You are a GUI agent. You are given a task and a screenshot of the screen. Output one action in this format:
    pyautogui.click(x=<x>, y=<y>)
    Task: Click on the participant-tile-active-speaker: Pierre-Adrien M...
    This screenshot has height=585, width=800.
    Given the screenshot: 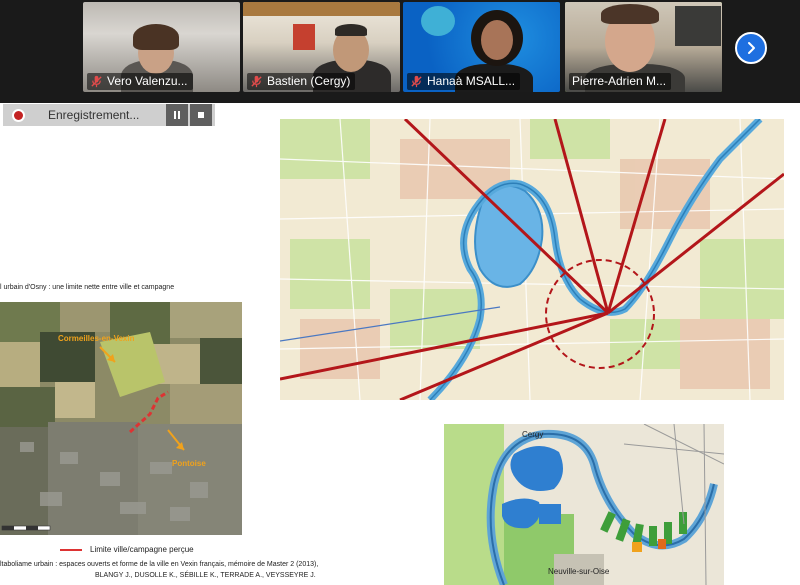 What is the action you would take?
    pyautogui.click(x=643, y=47)
    